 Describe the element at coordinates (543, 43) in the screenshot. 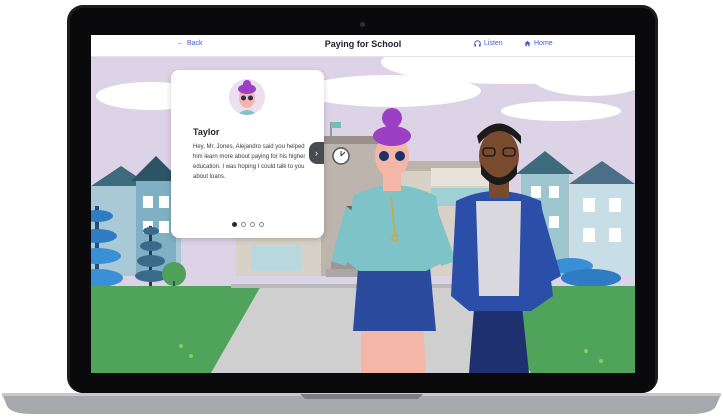

I see `home-label: Home` at that location.